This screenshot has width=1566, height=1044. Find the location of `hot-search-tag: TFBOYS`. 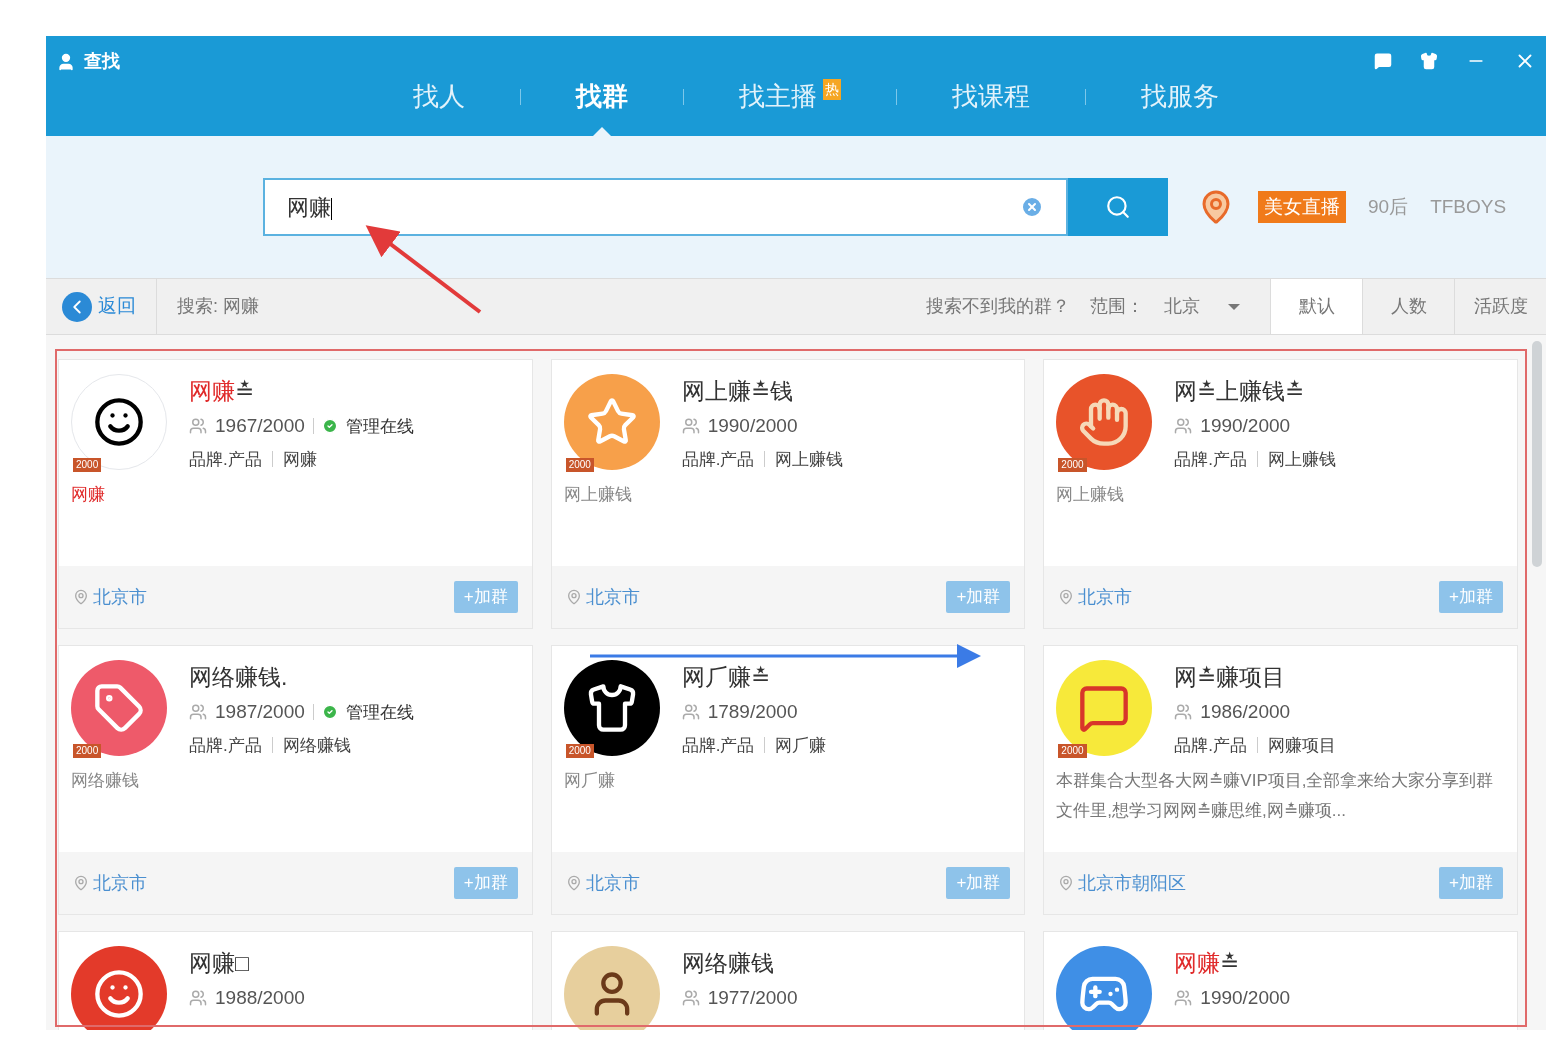

hot-search-tag: TFBOYS is located at coordinates (1468, 207).